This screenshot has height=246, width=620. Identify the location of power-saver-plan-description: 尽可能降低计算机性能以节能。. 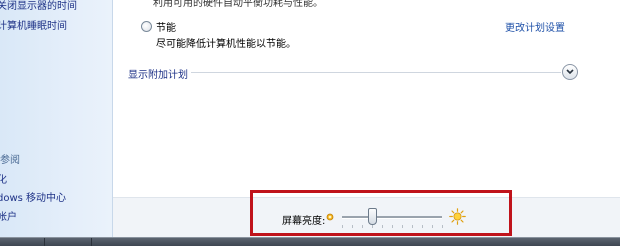
(226, 44).